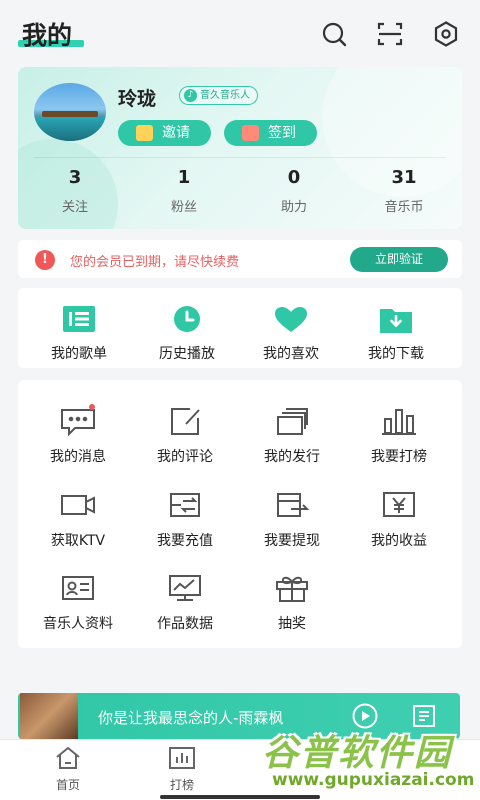 Image resolution: width=480 pixels, height=800 pixels. I want to click on quick-access-card: 我的歌单 历史播放 我的喜欢 我的下载, so click(240, 328).